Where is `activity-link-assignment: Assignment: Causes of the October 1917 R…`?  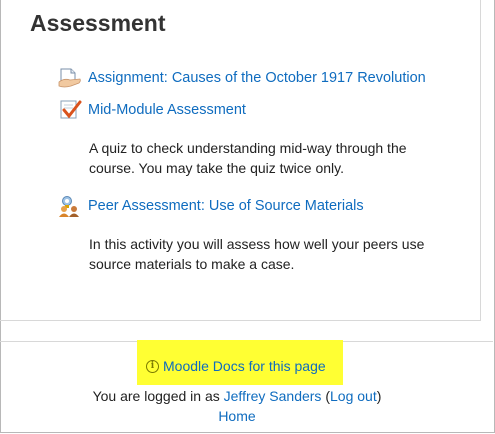 activity-link-assignment: Assignment: Causes of the October 1917 R… is located at coordinates (257, 78).